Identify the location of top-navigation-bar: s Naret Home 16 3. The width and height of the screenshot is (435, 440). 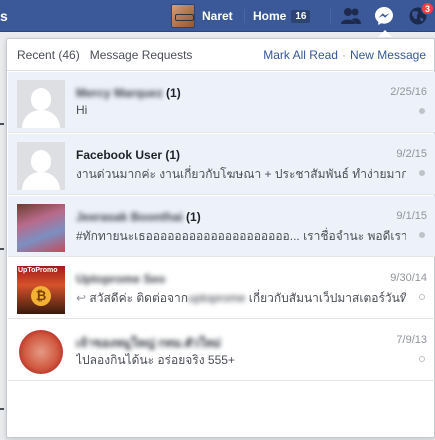
(217, 18).